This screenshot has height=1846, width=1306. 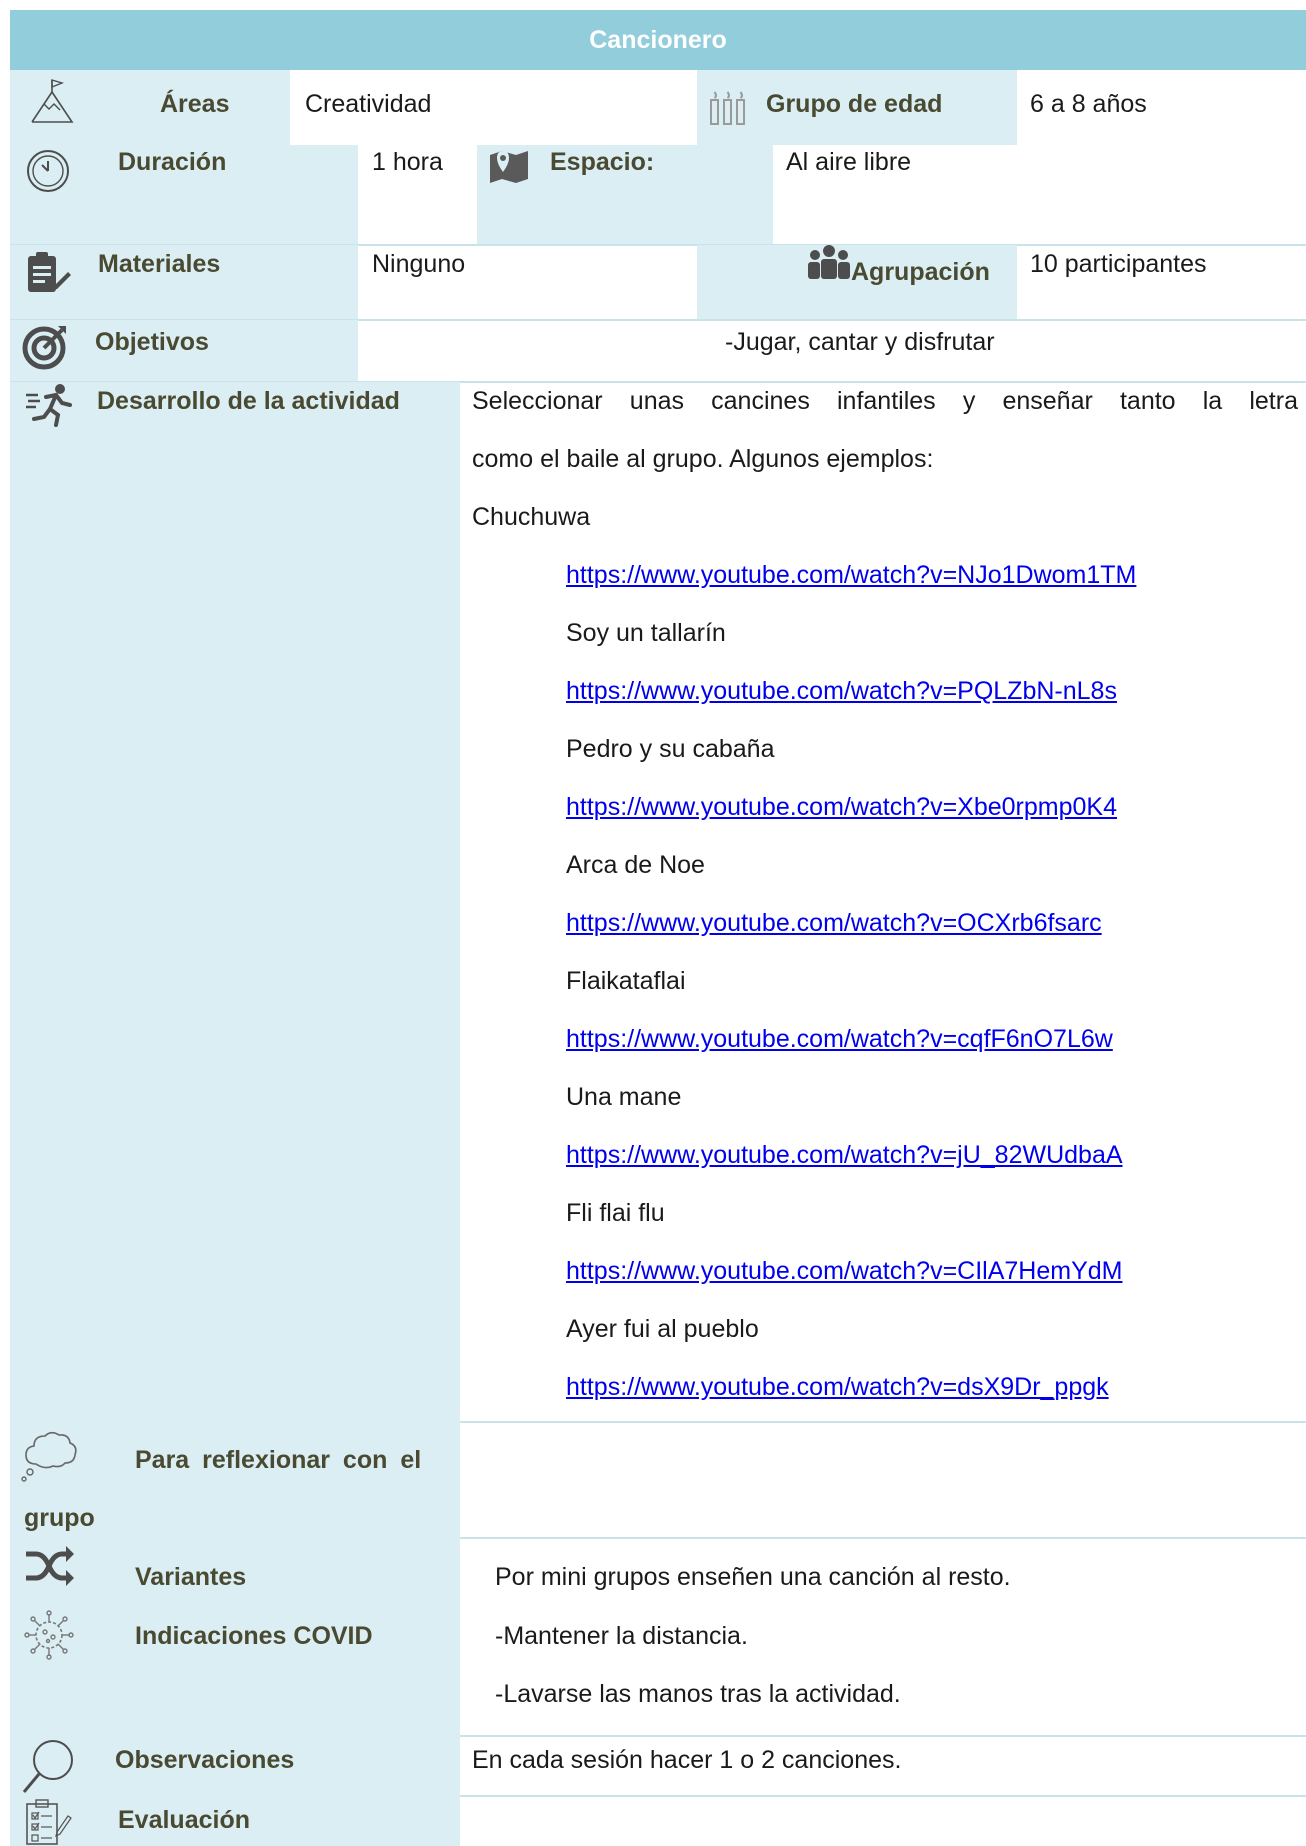 I want to click on objetivos-value: -Jugar, cantar y disfrutar, so click(x=860, y=342).